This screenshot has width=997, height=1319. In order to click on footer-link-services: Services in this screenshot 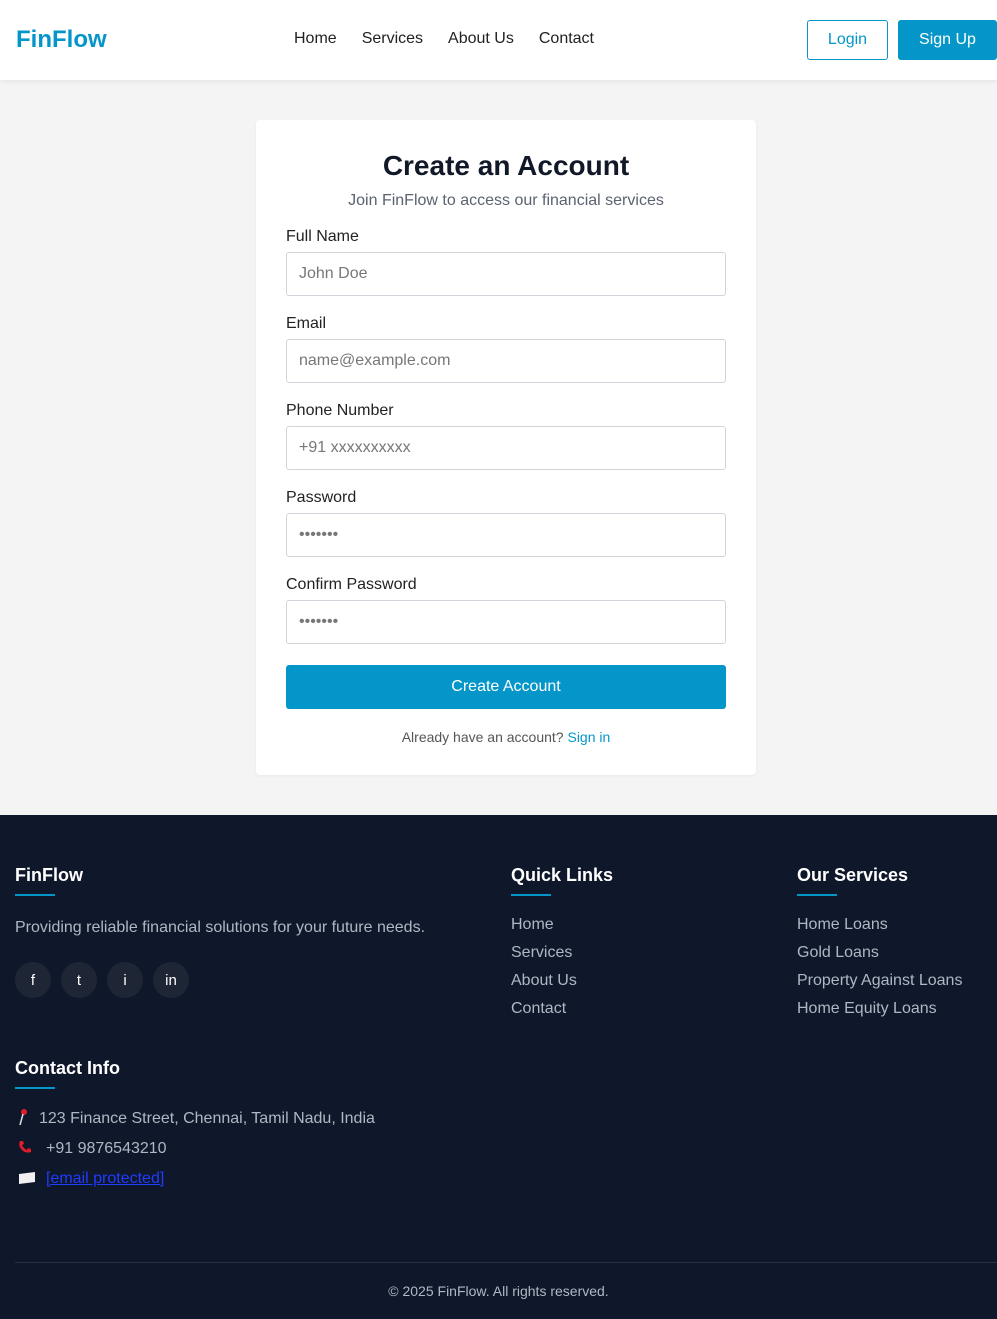, I will do `click(544, 958)`.